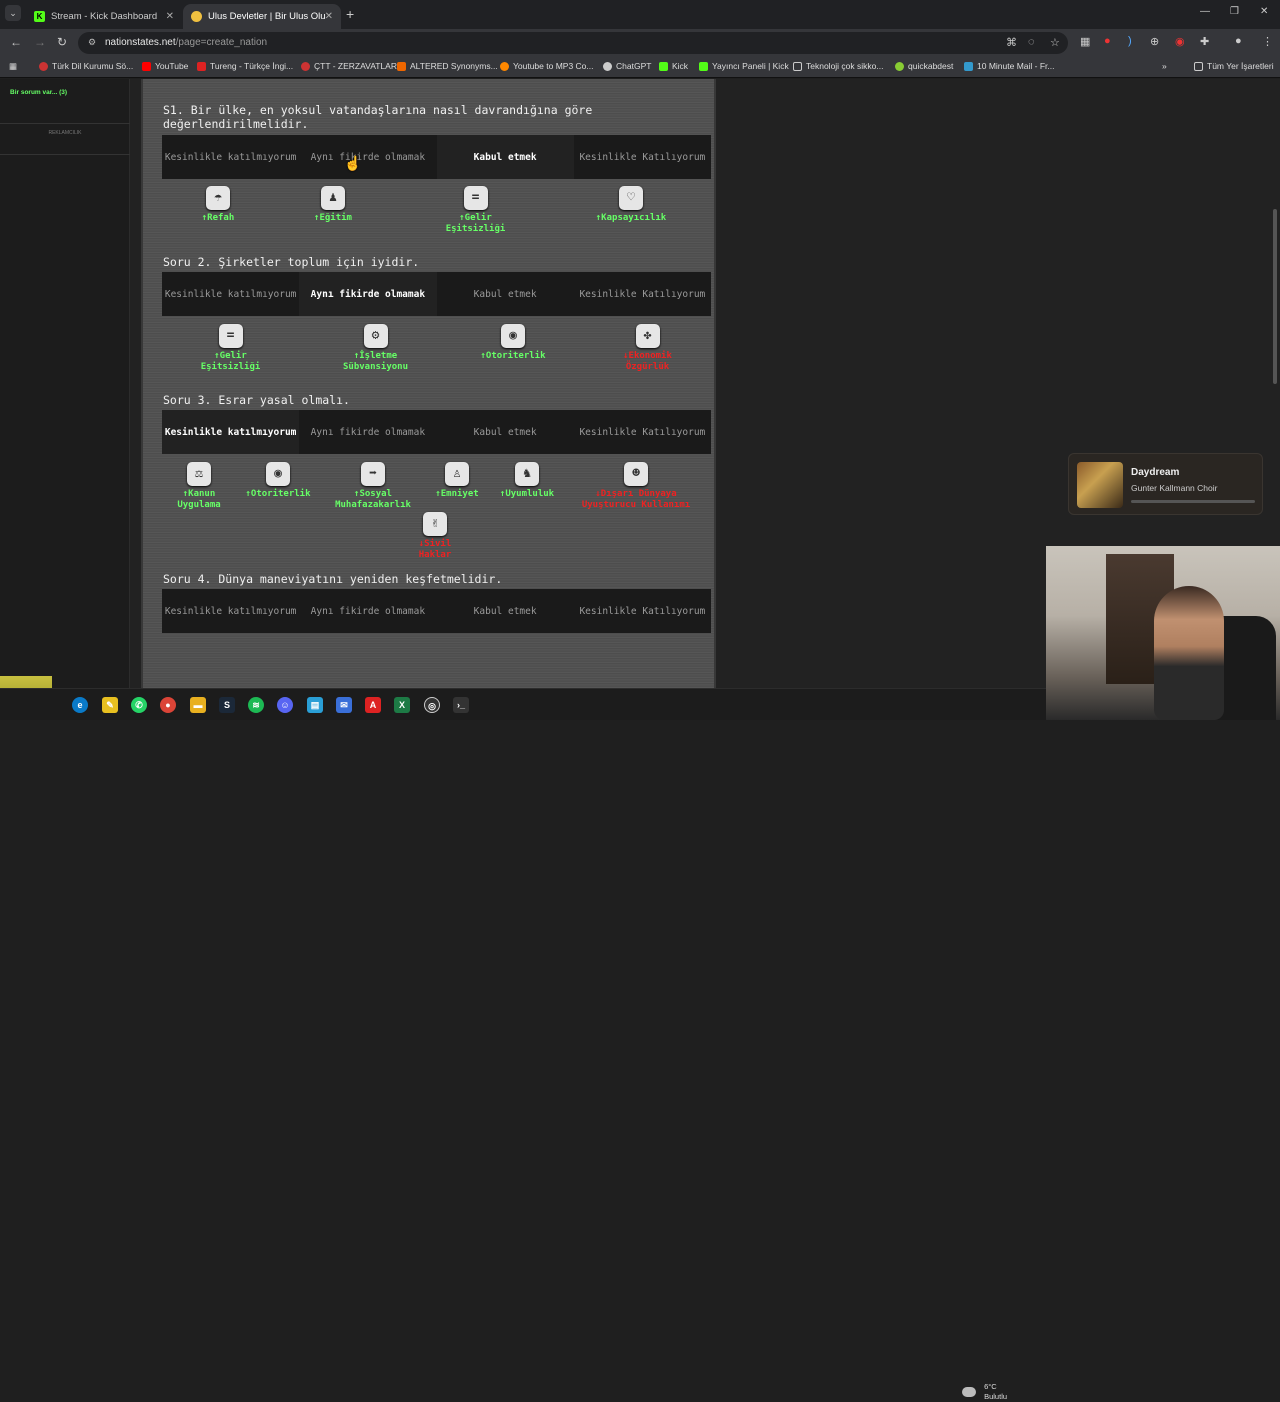 The image size is (1280, 1402). Describe the element at coordinates (285, 705) in the screenshot. I see `discord-icon: ☺` at that location.